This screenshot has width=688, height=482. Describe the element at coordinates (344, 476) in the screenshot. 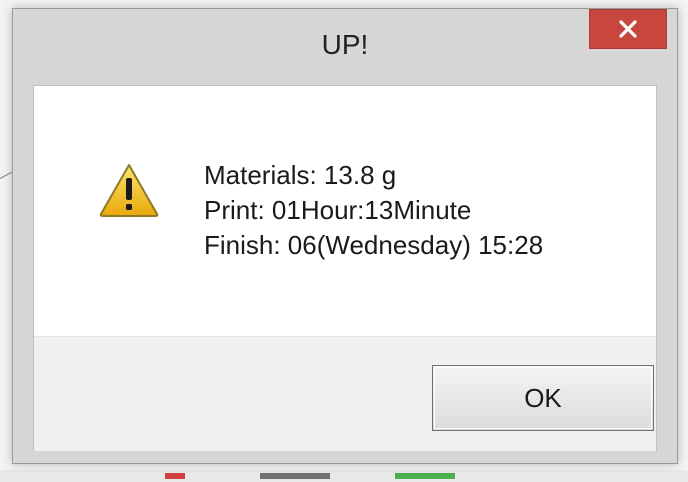

I see `background-strip` at that location.